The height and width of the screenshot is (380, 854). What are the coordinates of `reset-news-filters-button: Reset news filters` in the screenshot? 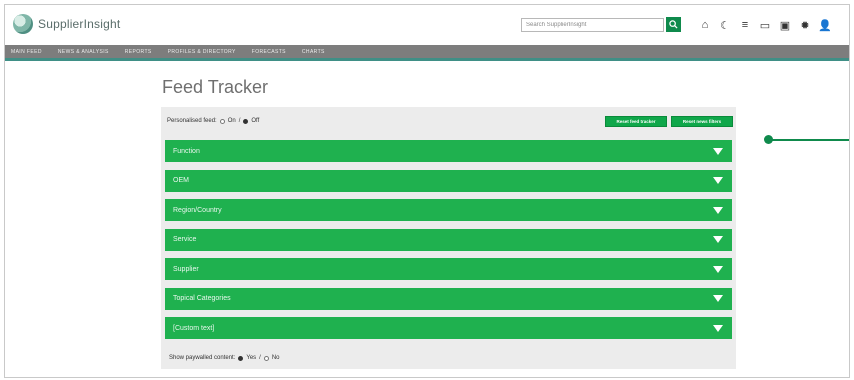 It's located at (702, 121).